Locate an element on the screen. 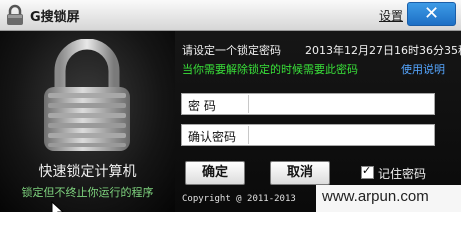 The height and width of the screenshot is (240, 461). remember-password-option: 记住密码 is located at coordinates (394, 173).